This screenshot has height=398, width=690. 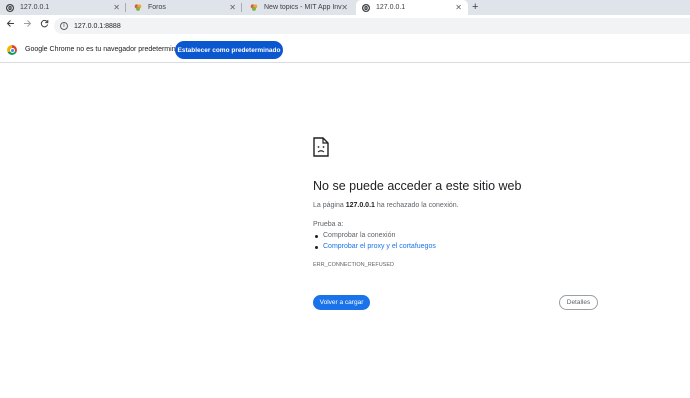 What do you see at coordinates (97, 26) in the screenshot?
I see `url-text: 127.0.0.1:8888` at bounding box center [97, 26].